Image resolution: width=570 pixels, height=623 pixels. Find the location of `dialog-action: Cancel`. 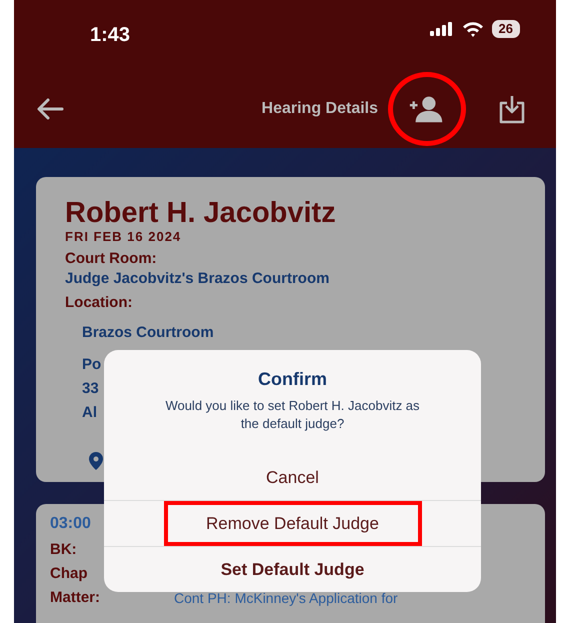

dialog-action: Cancel is located at coordinates (292, 477).